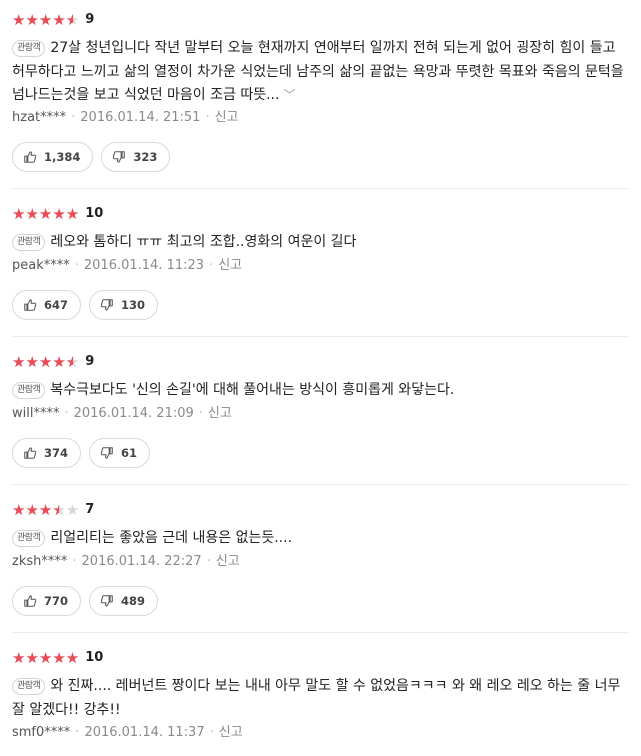 Image resolution: width=641 pixels, height=756 pixels. I want to click on dislike-button: 130, so click(124, 305).